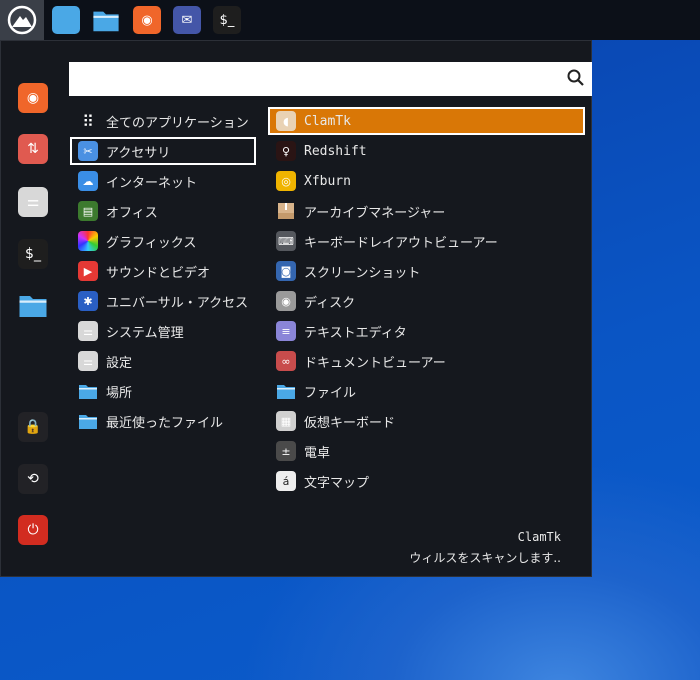  I want to click on app-calculator: ± 電卓, so click(426, 451).